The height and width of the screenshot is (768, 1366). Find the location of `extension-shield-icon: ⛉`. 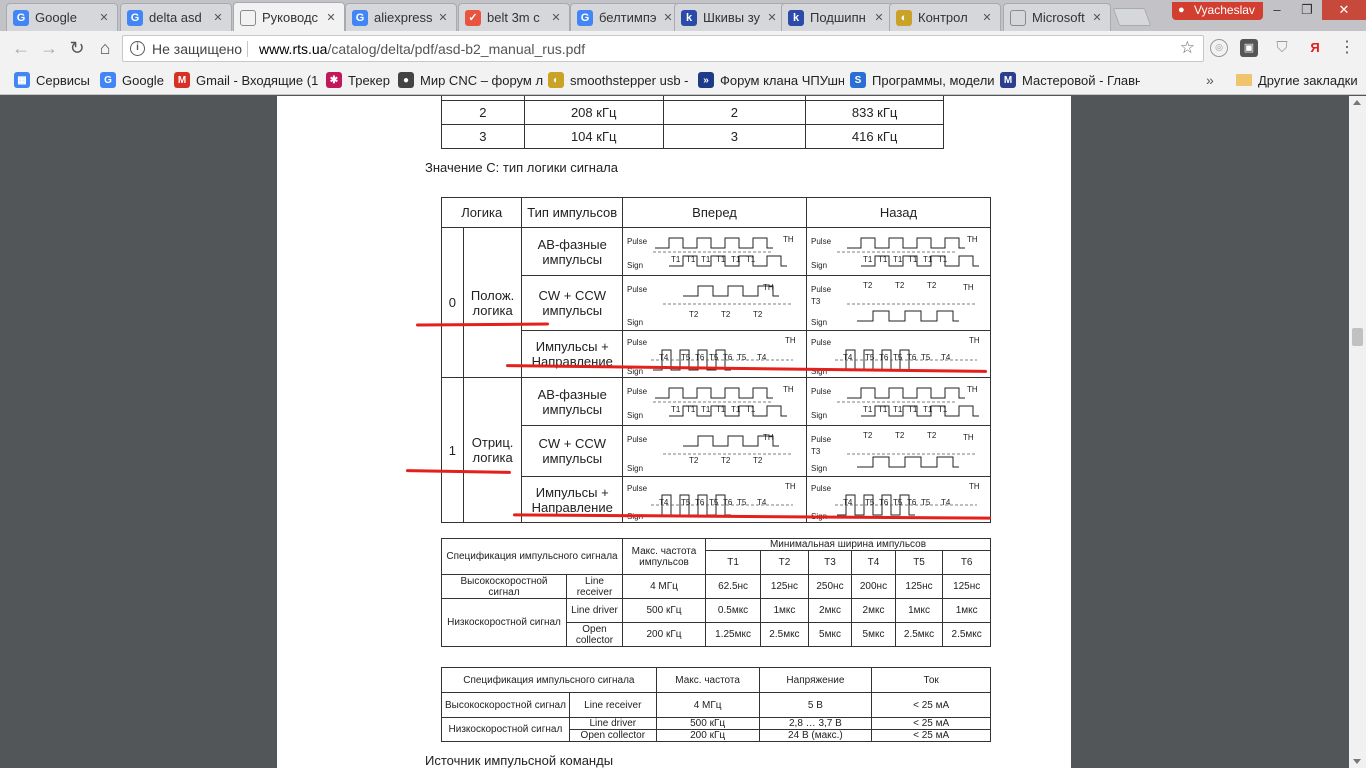

extension-shield-icon: ⛉ is located at coordinates (1282, 48).